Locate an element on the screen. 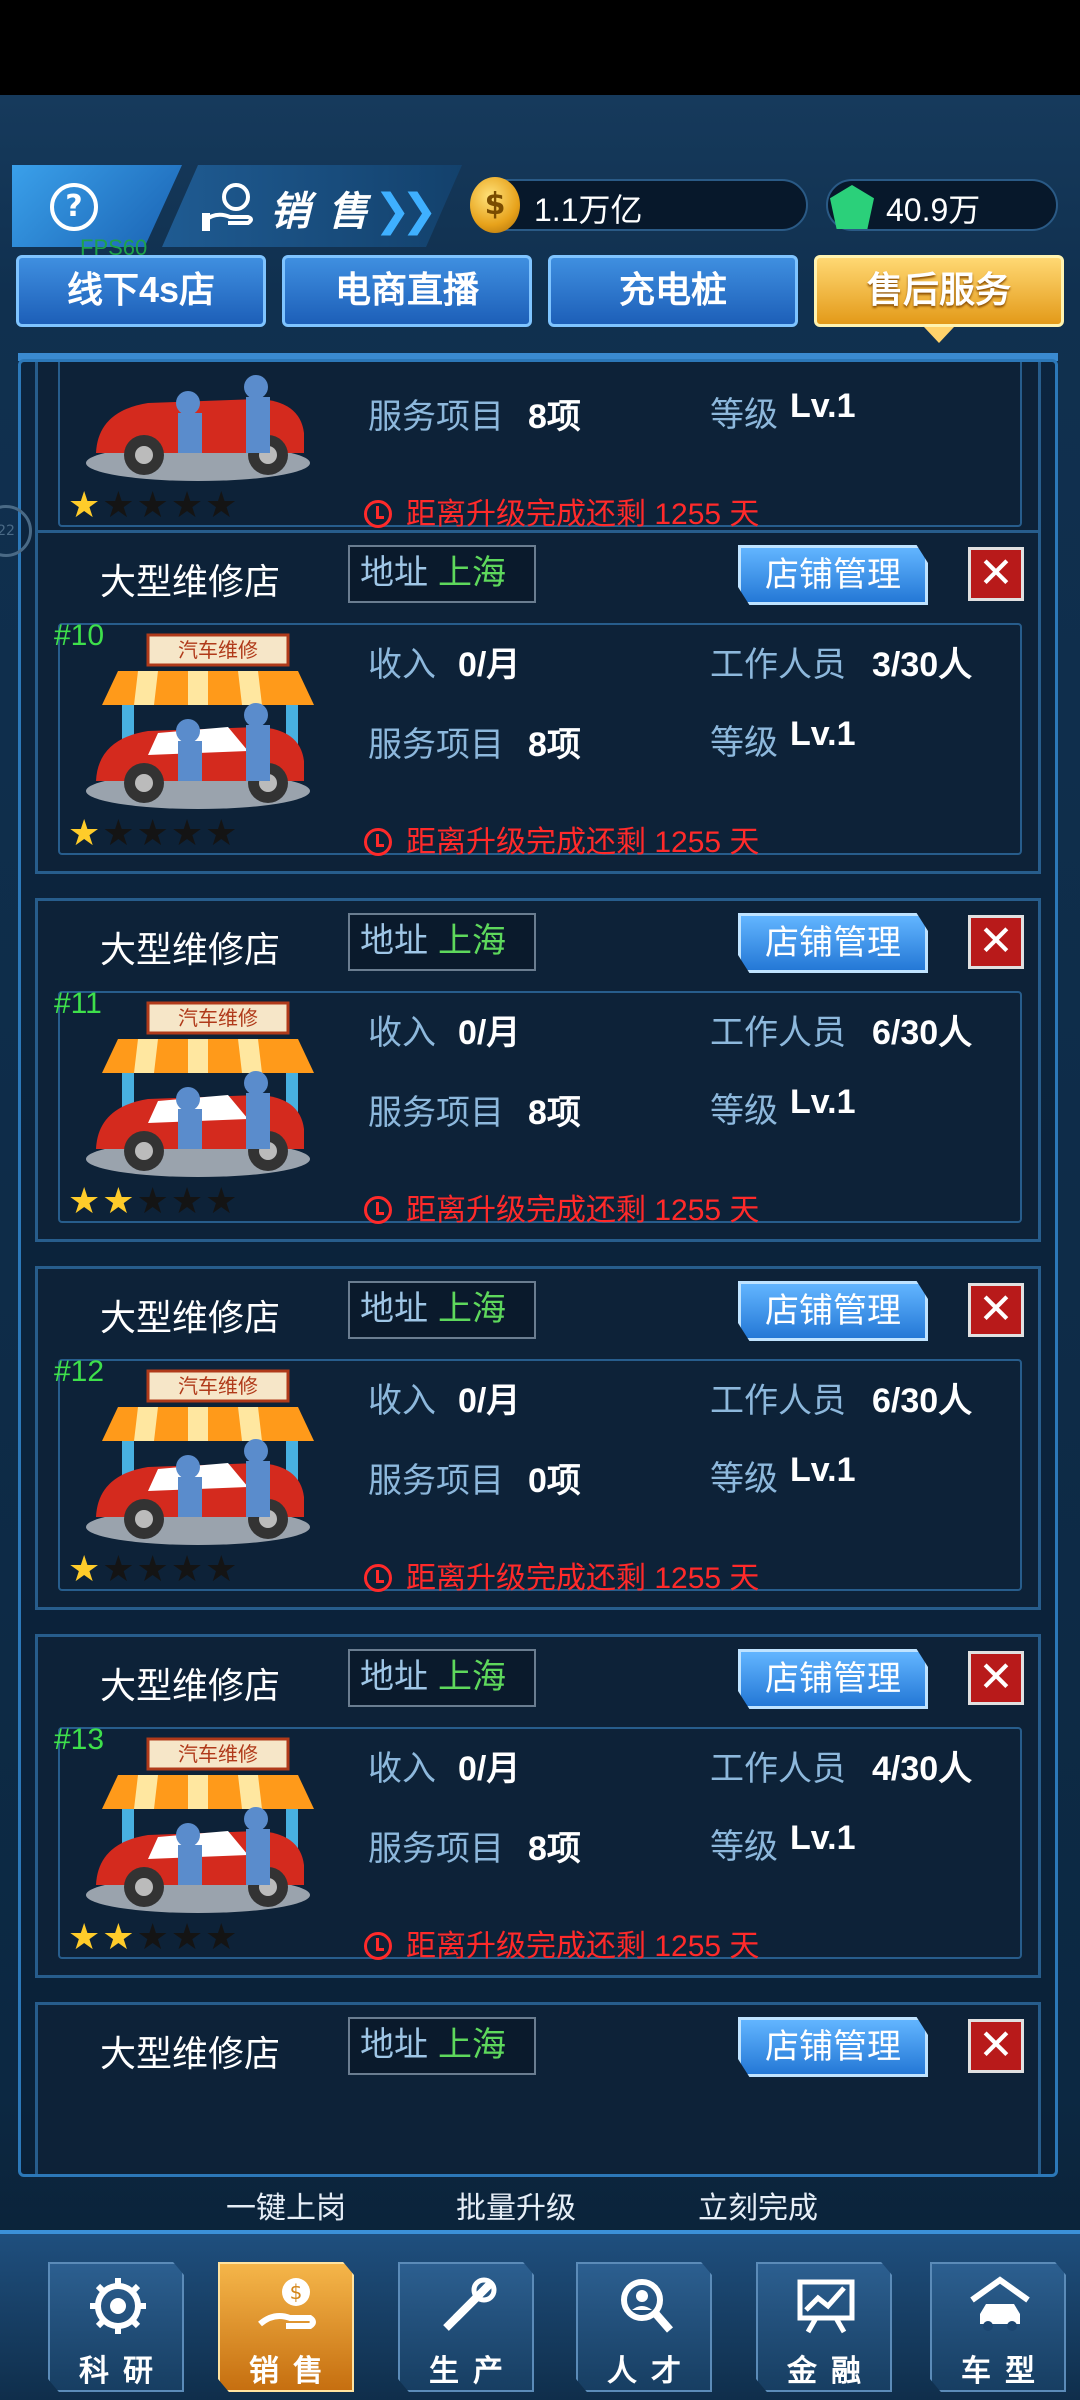 Image resolution: width=1080 pixels, height=2400 pixels. top-header: ? 销售 ❯❯ $ 1.1万亿 40.9万 is located at coordinates (540, 206).